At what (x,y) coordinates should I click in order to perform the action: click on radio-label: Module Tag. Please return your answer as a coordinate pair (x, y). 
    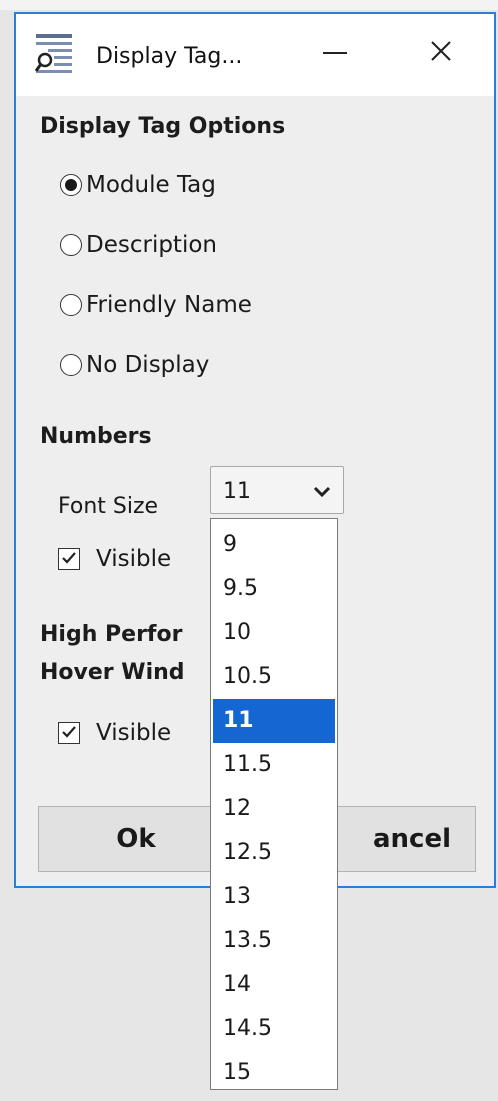
    Looking at the image, I should click on (151, 185).